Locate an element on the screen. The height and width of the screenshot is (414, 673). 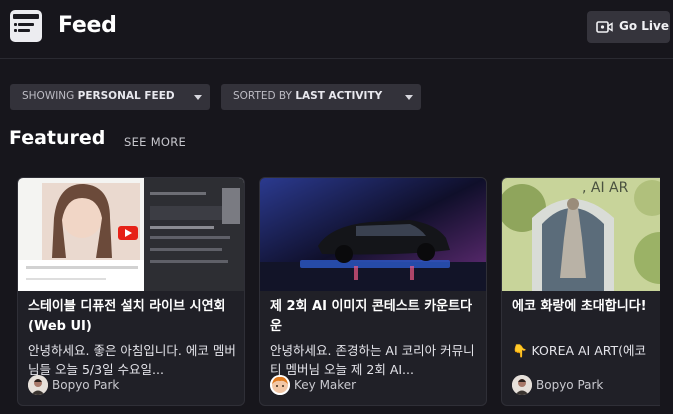
sort-dropdown: SORTED BY LAST ACTIVITY is located at coordinates (321, 97).